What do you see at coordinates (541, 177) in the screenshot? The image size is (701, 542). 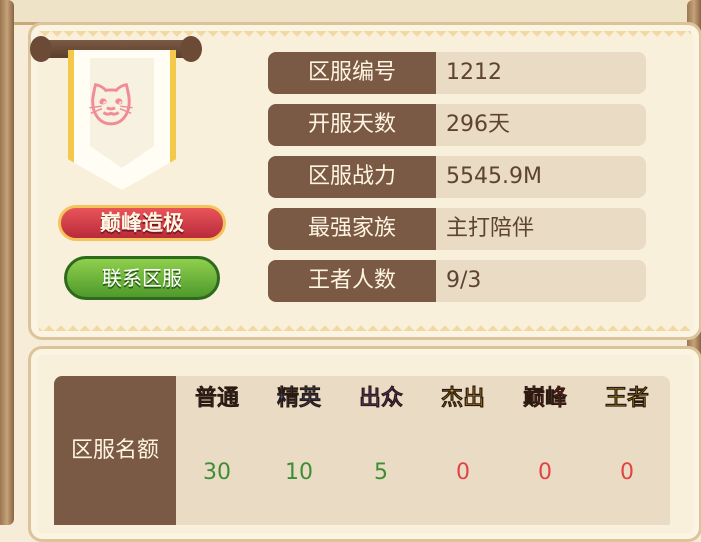 I see `info-value: 5545.9M` at bounding box center [541, 177].